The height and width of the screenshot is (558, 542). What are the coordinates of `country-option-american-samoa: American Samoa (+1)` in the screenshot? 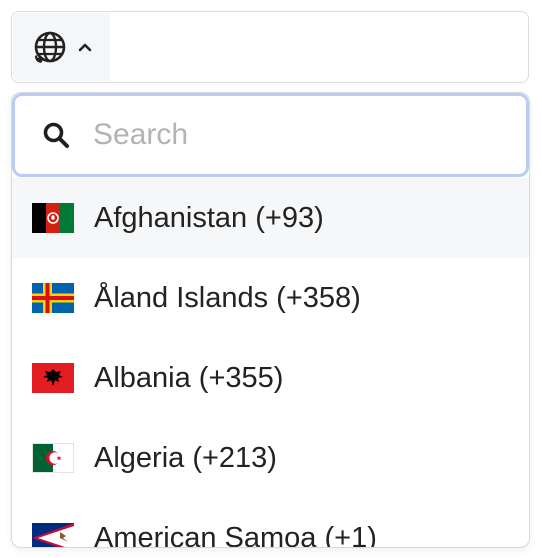 It's located at (270, 523).